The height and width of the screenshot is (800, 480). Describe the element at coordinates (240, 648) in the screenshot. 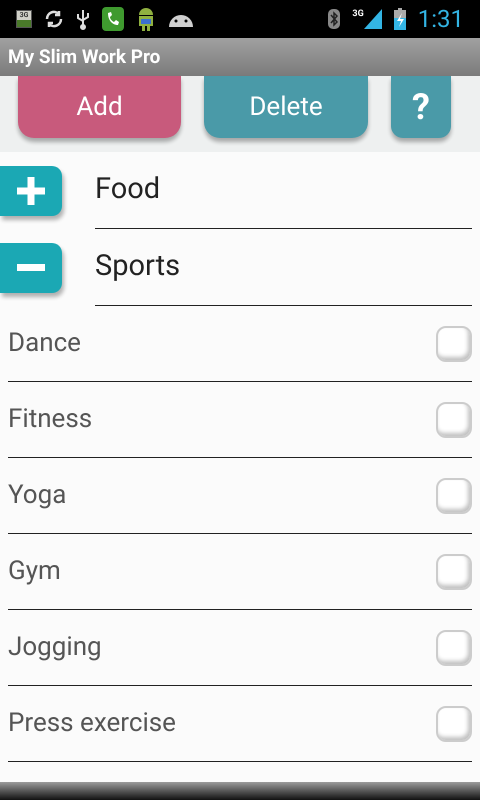

I see `list-item: Jogging` at that location.